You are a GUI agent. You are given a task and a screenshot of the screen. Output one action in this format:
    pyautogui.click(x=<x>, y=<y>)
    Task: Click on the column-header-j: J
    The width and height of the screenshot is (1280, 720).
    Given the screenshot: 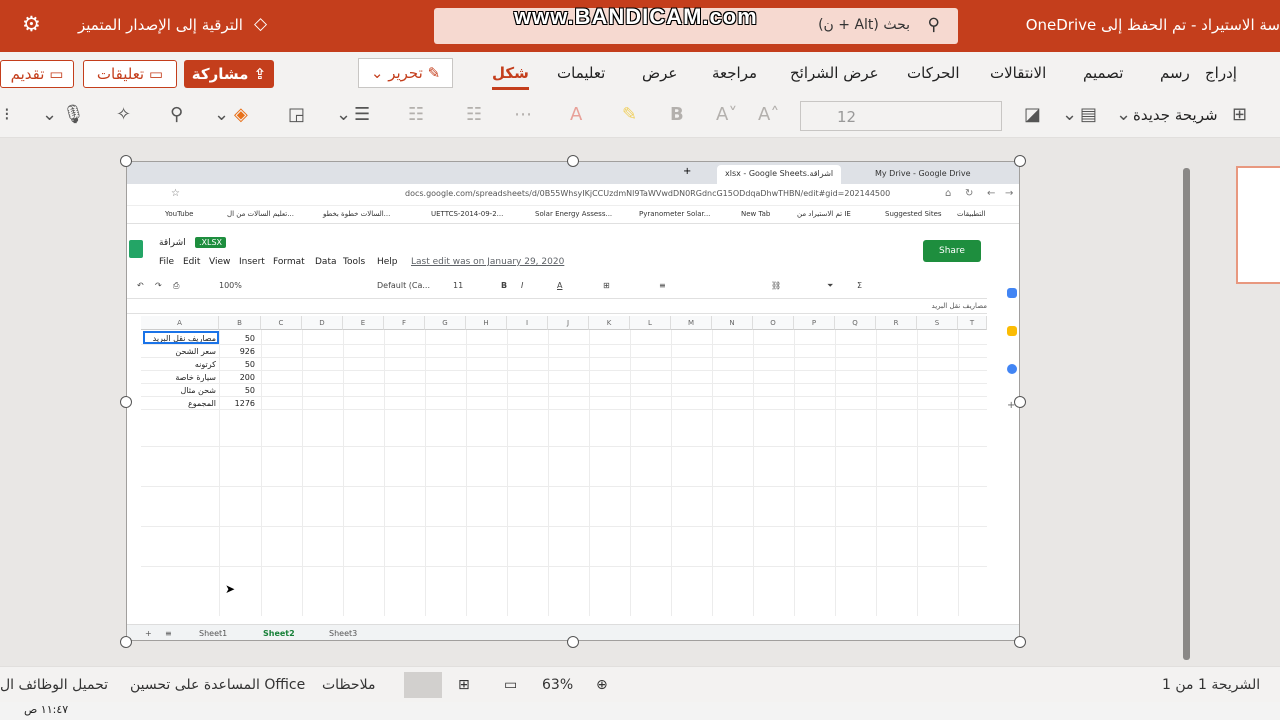 What is the action you would take?
    pyautogui.click(x=568, y=323)
    